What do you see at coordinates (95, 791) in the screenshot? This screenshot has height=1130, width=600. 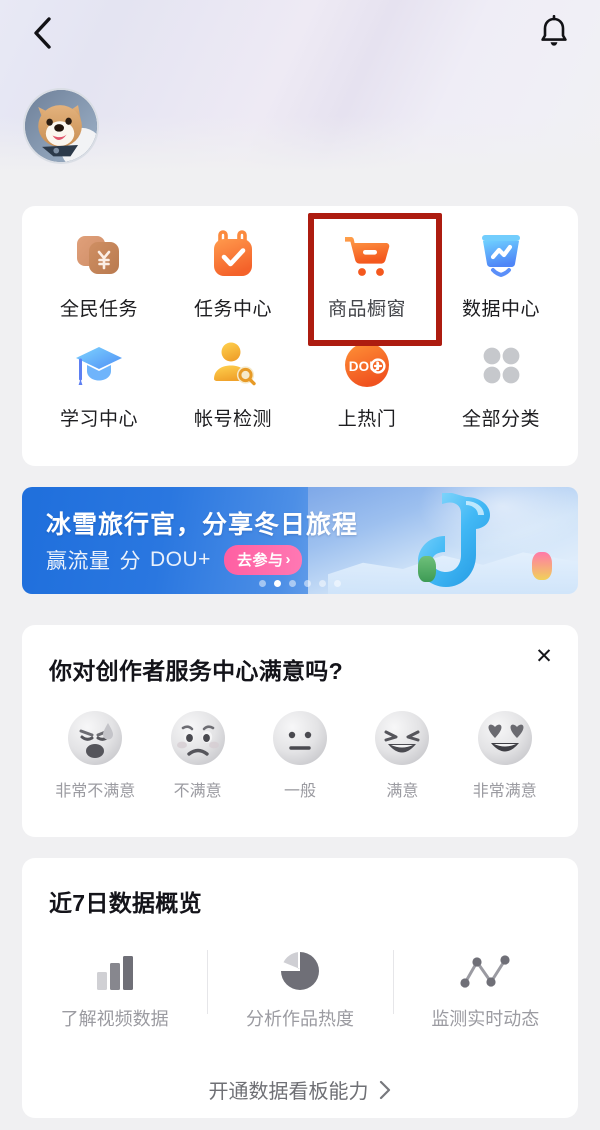 I see `survey-option-label: 非常不满意` at bounding box center [95, 791].